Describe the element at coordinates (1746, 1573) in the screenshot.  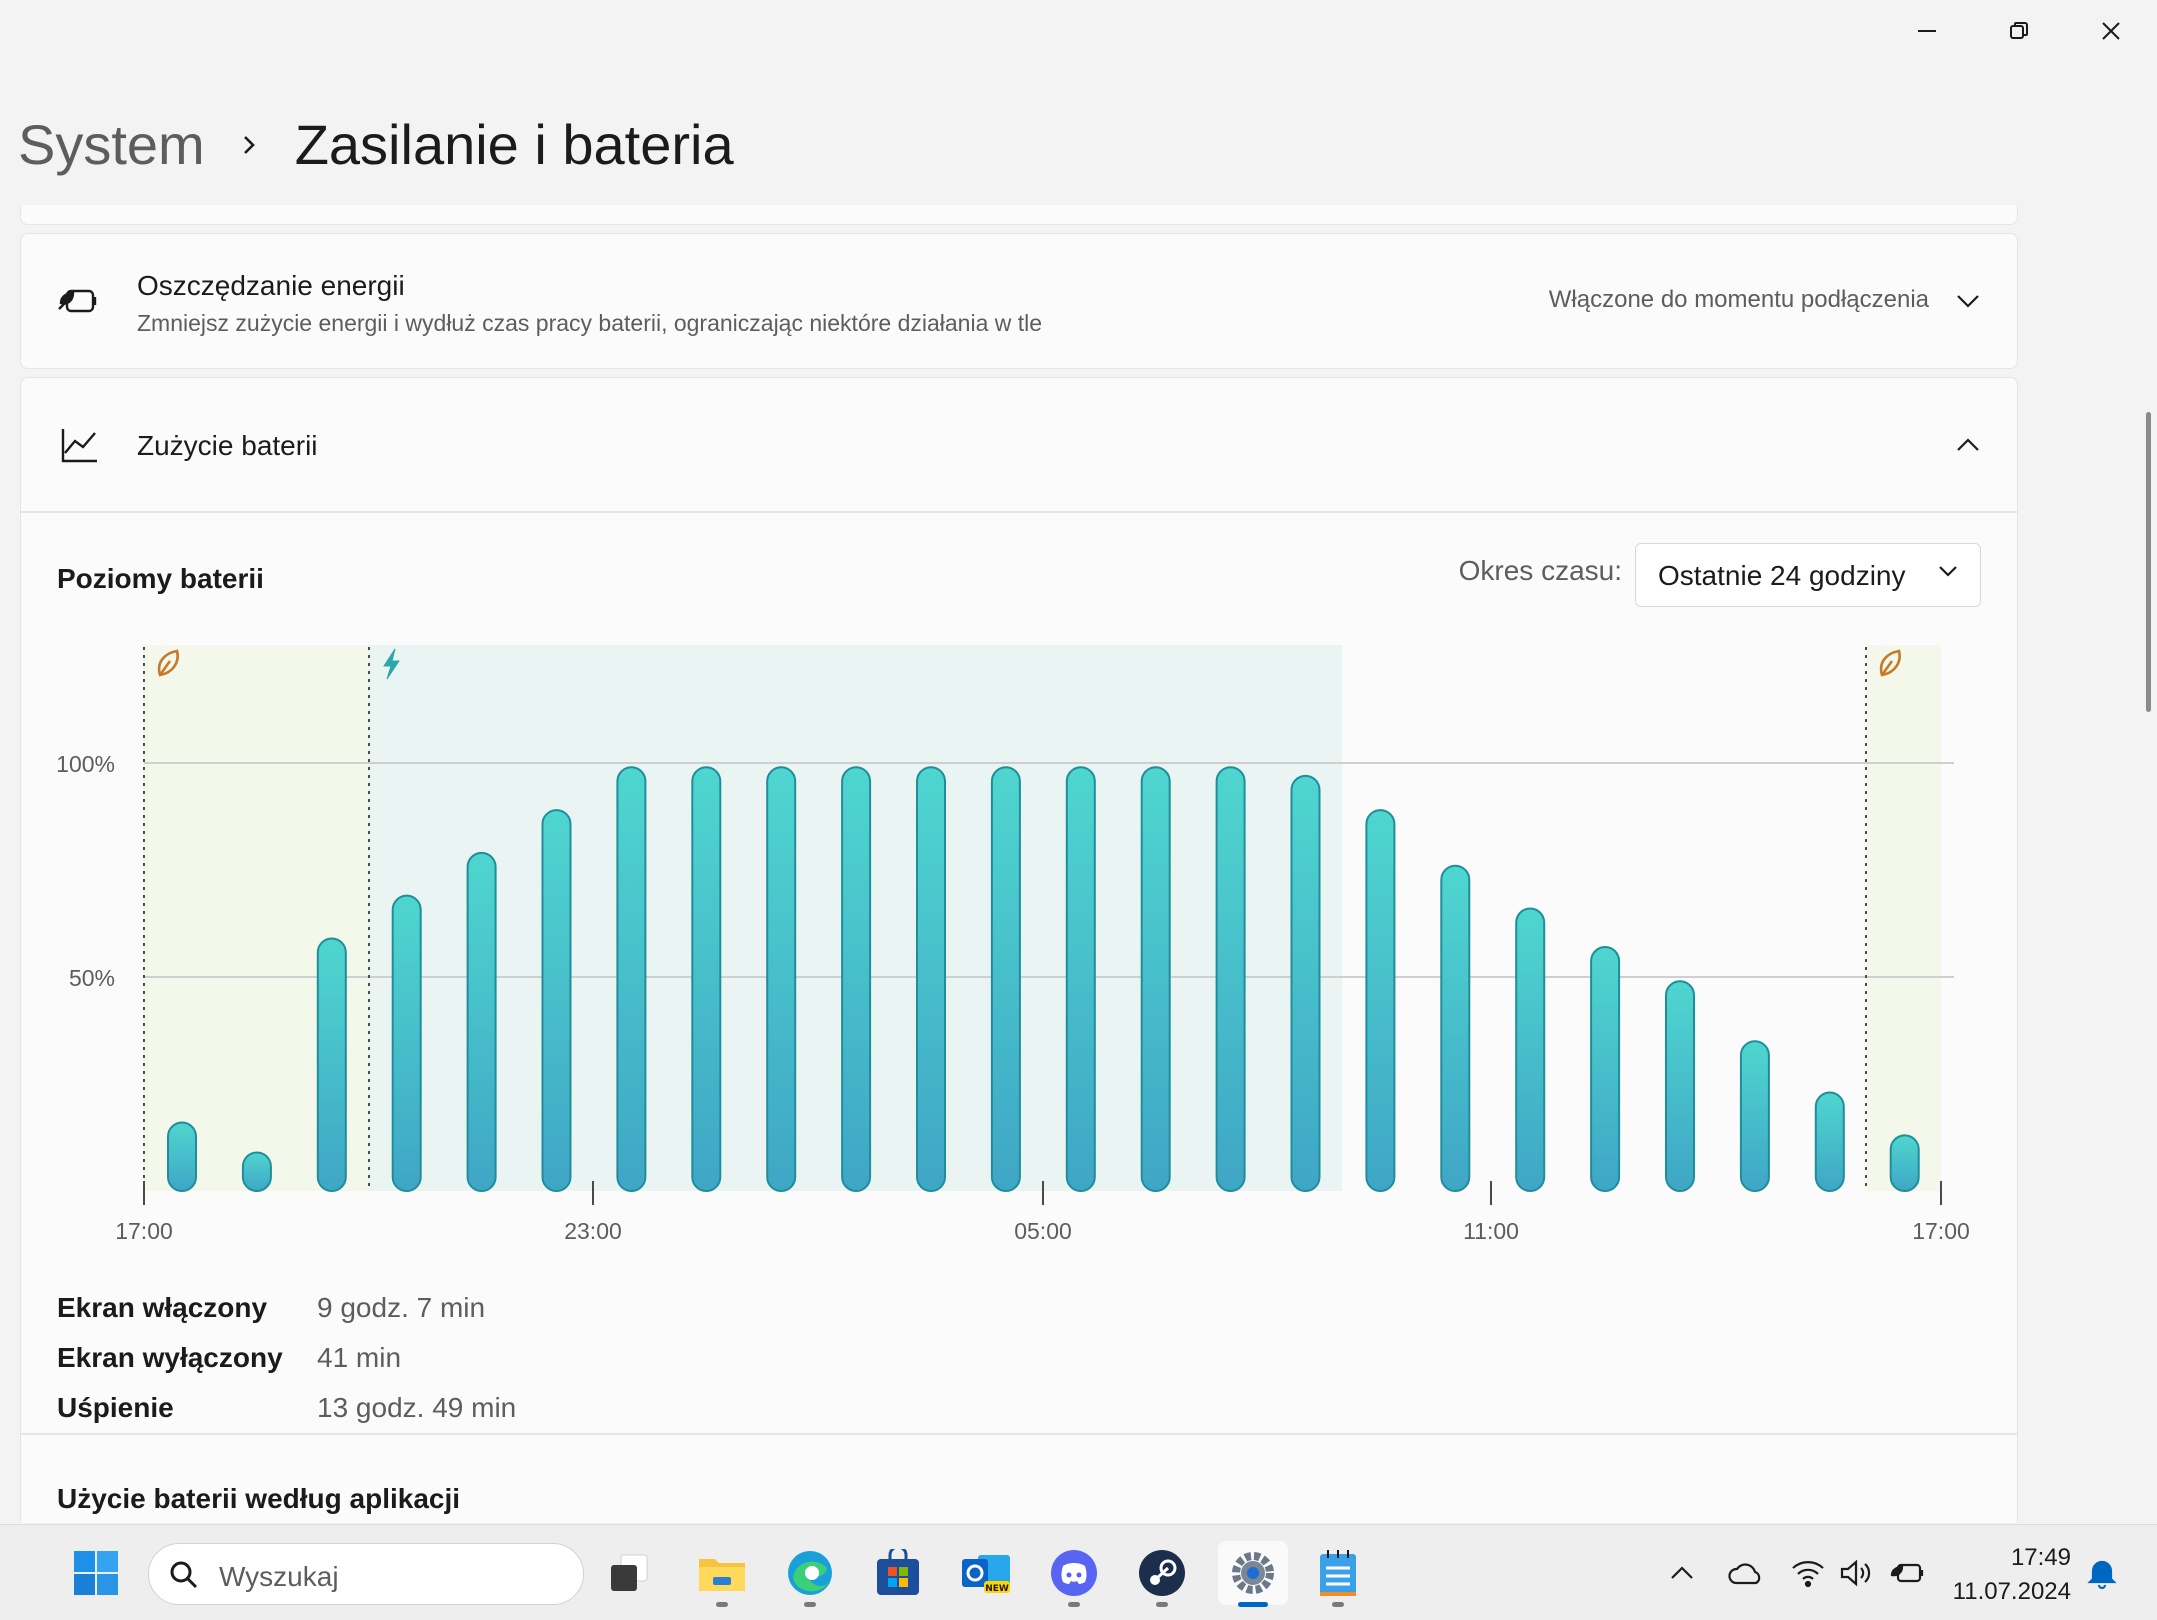
I see `onedrive-cloud-icon` at that location.